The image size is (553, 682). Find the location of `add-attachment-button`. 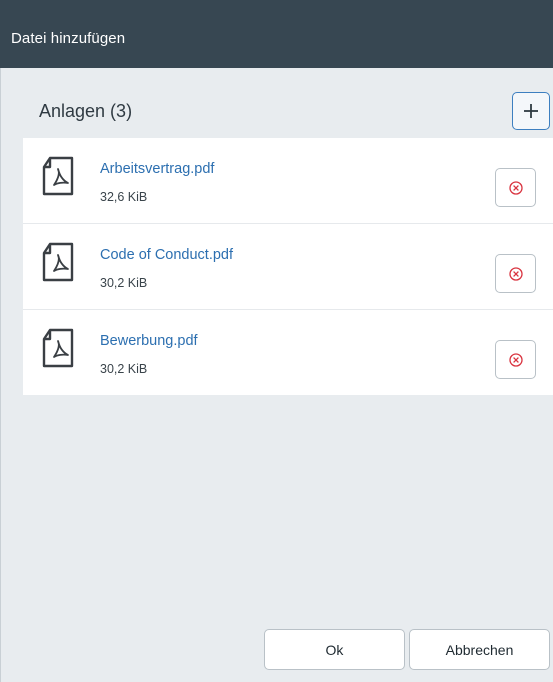

add-attachment-button is located at coordinates (531, 111).